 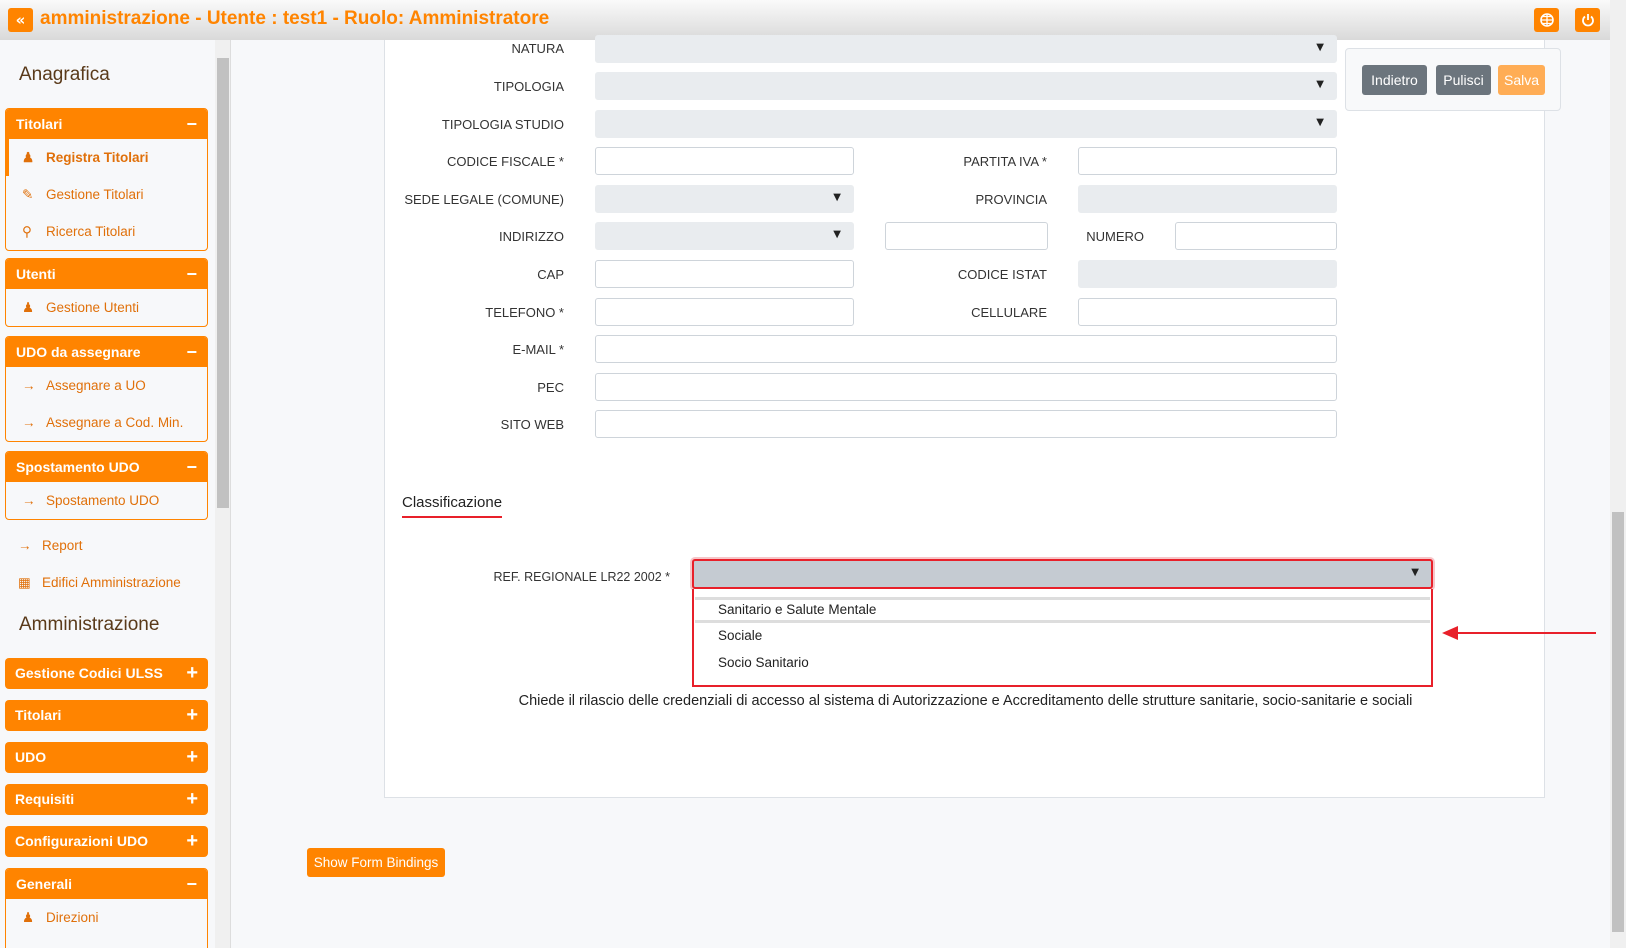 What do you see at coordinates (62, 545) in the screenshot?
I see `item-label: Report` at bounding box center [62, 545].